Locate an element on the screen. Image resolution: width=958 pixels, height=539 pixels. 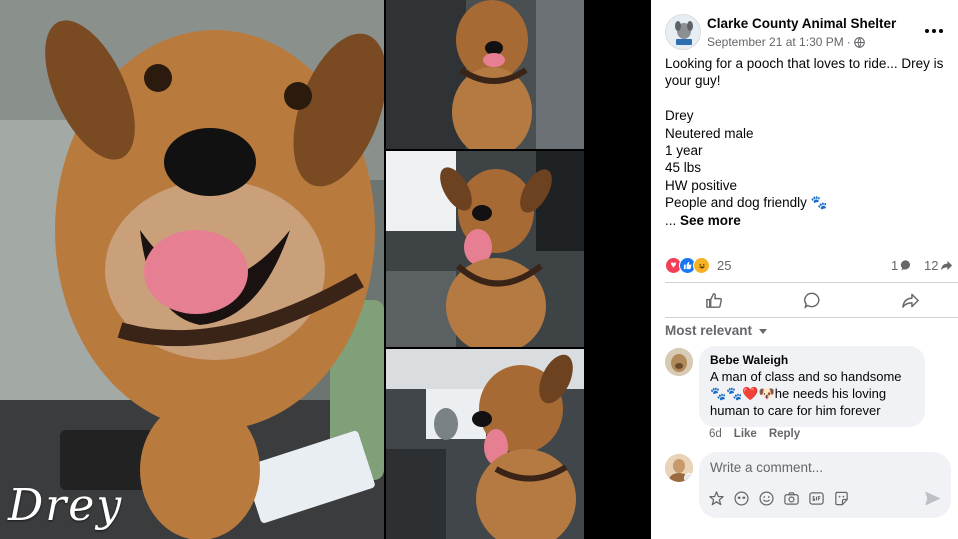
avatar-status-badge is located at coordinates (688, 477).